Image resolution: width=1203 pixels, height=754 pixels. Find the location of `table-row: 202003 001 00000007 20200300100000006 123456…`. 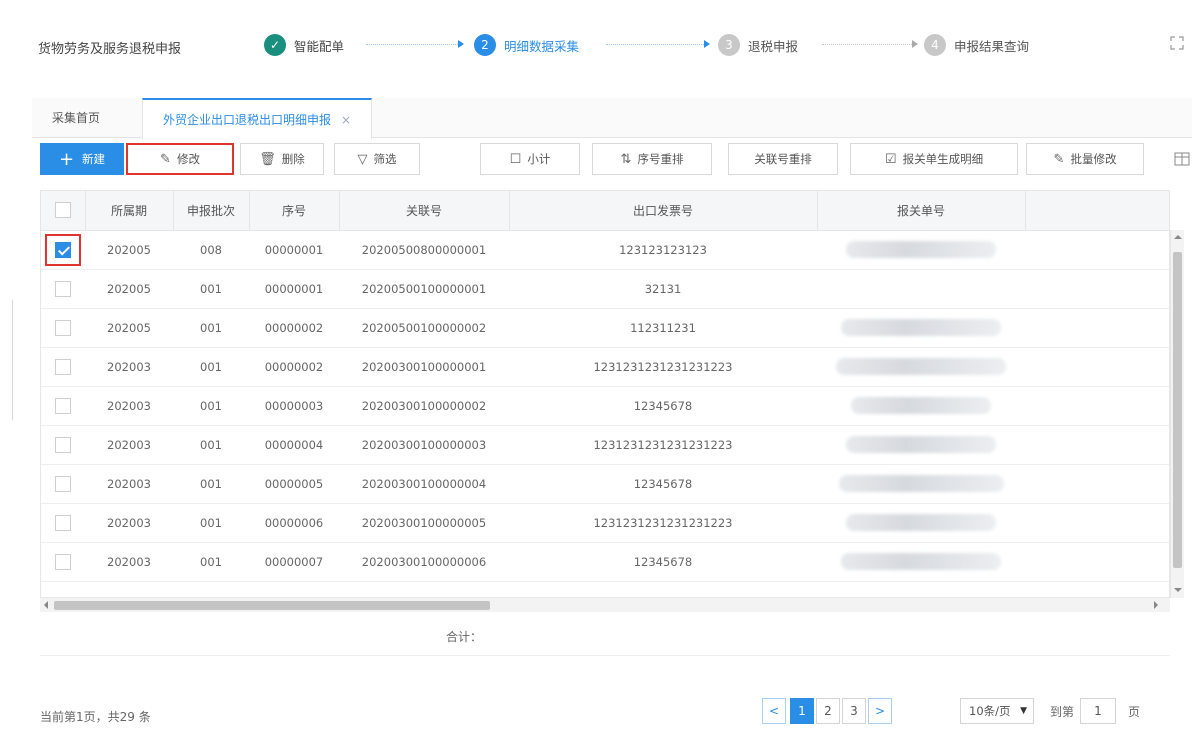

table-row: 202003 001 00000007 20200300100000006 123456… is located at coordinates (605, 562).